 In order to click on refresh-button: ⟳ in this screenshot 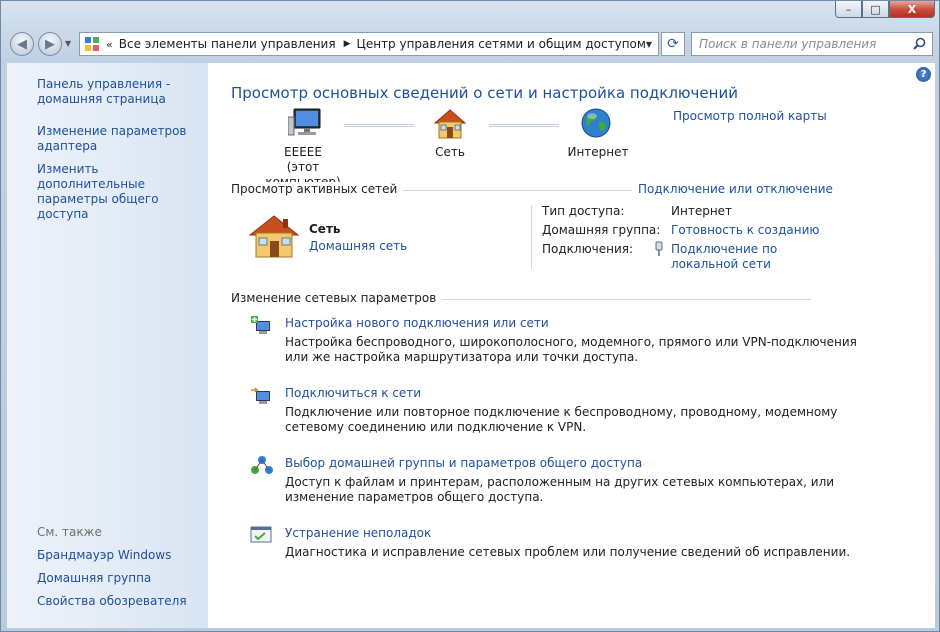, I will do `click(673, 44)`.